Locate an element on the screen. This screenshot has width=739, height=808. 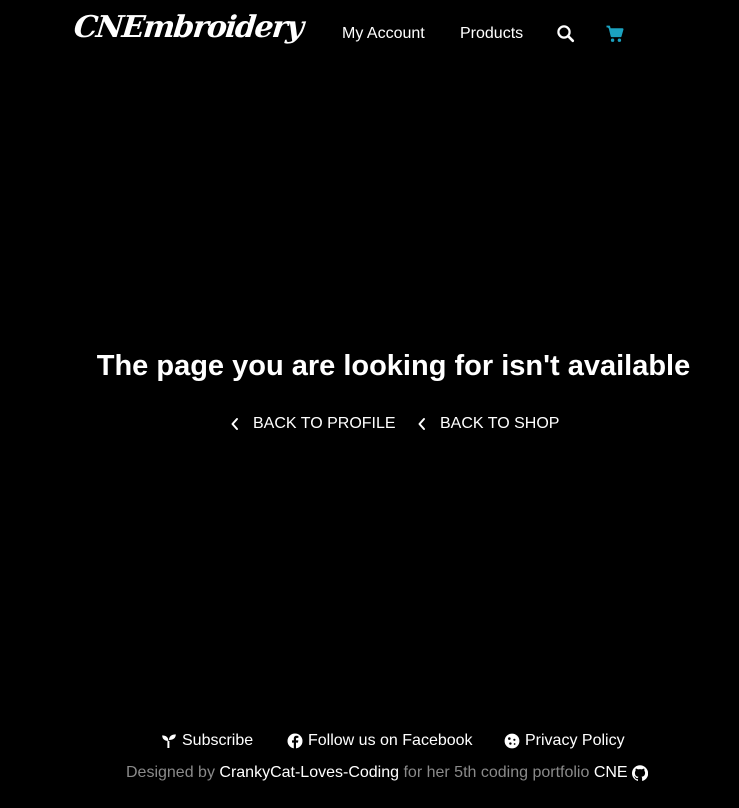
credit-prefix: Designed by is located at coordinates (173, 772).